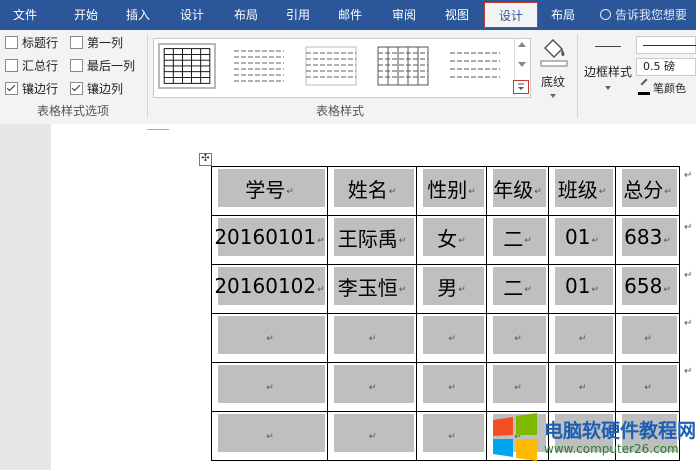  What do you see at coordinates (246, 15) in the screenshot?
I see `tab-layout: 布局` at bounding box center [246, 15].